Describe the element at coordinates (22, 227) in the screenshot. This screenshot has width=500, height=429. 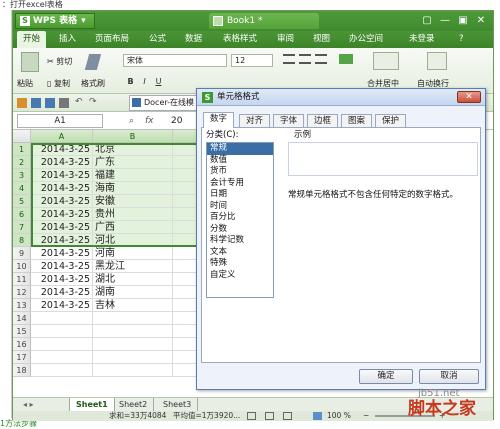
I see `row-header: 7` at that location.